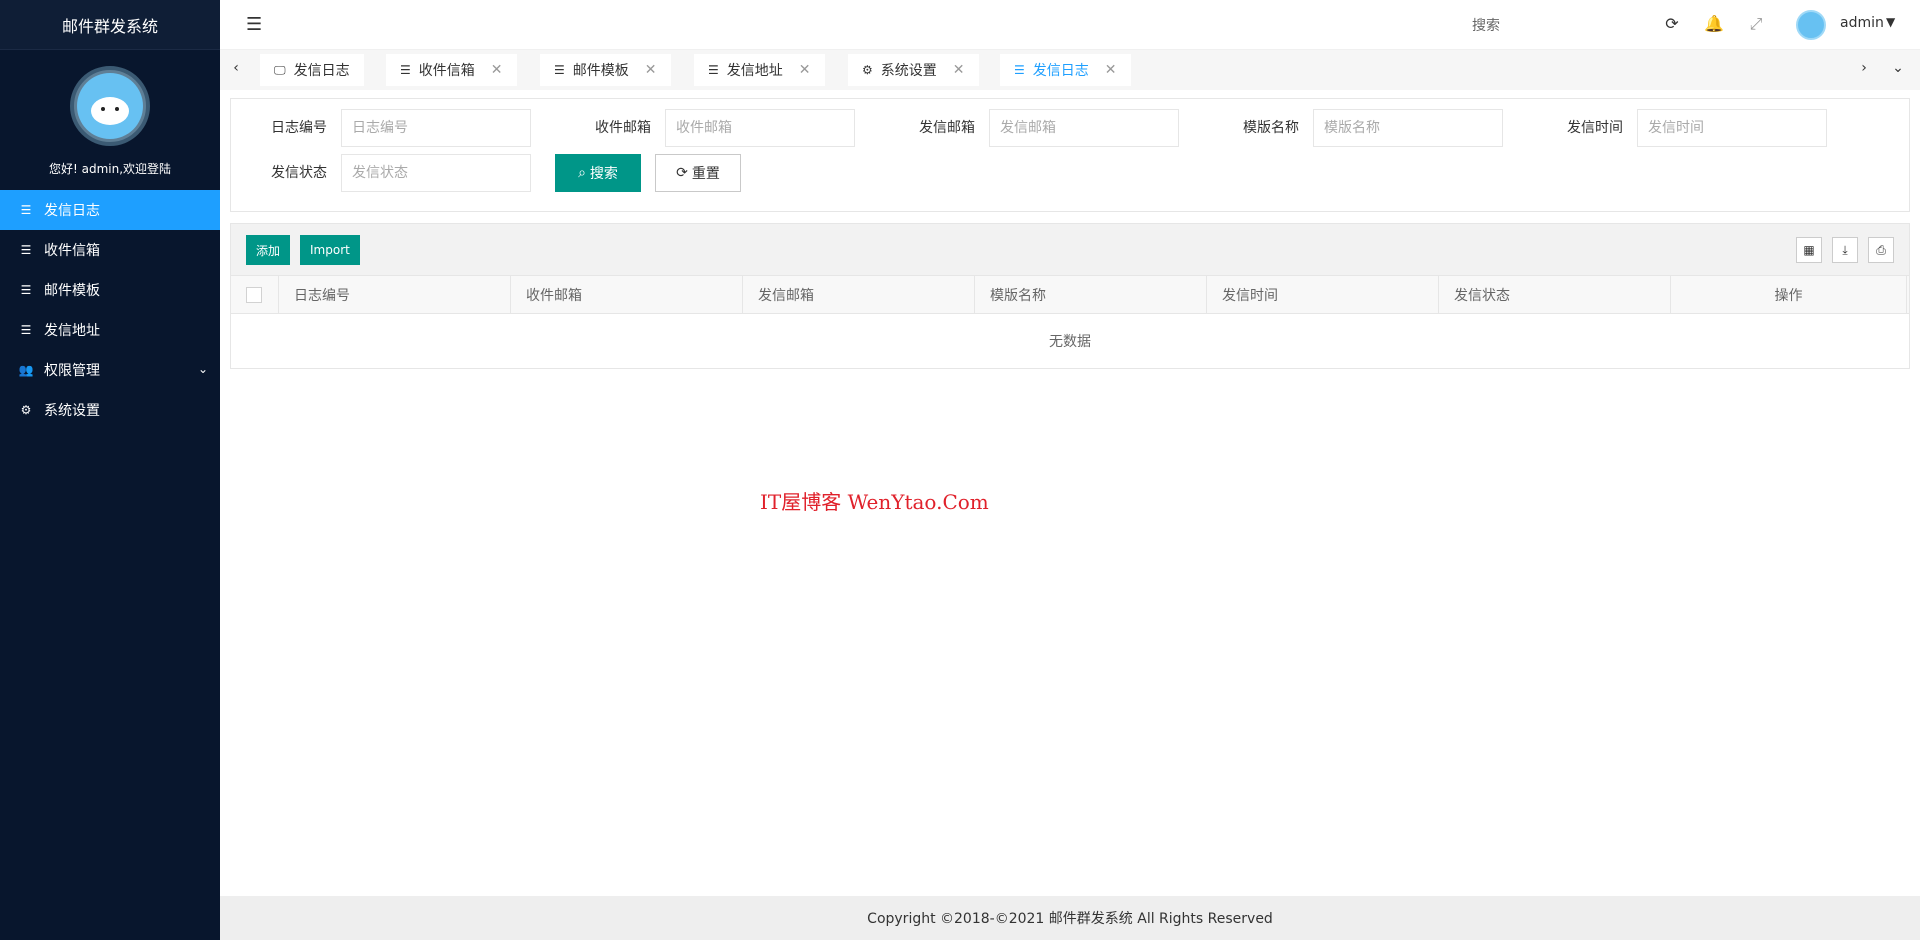 The width and height of the screenshot is (1920, 940). I want to click on tab-label: 邮件模板, so click(600, 71).